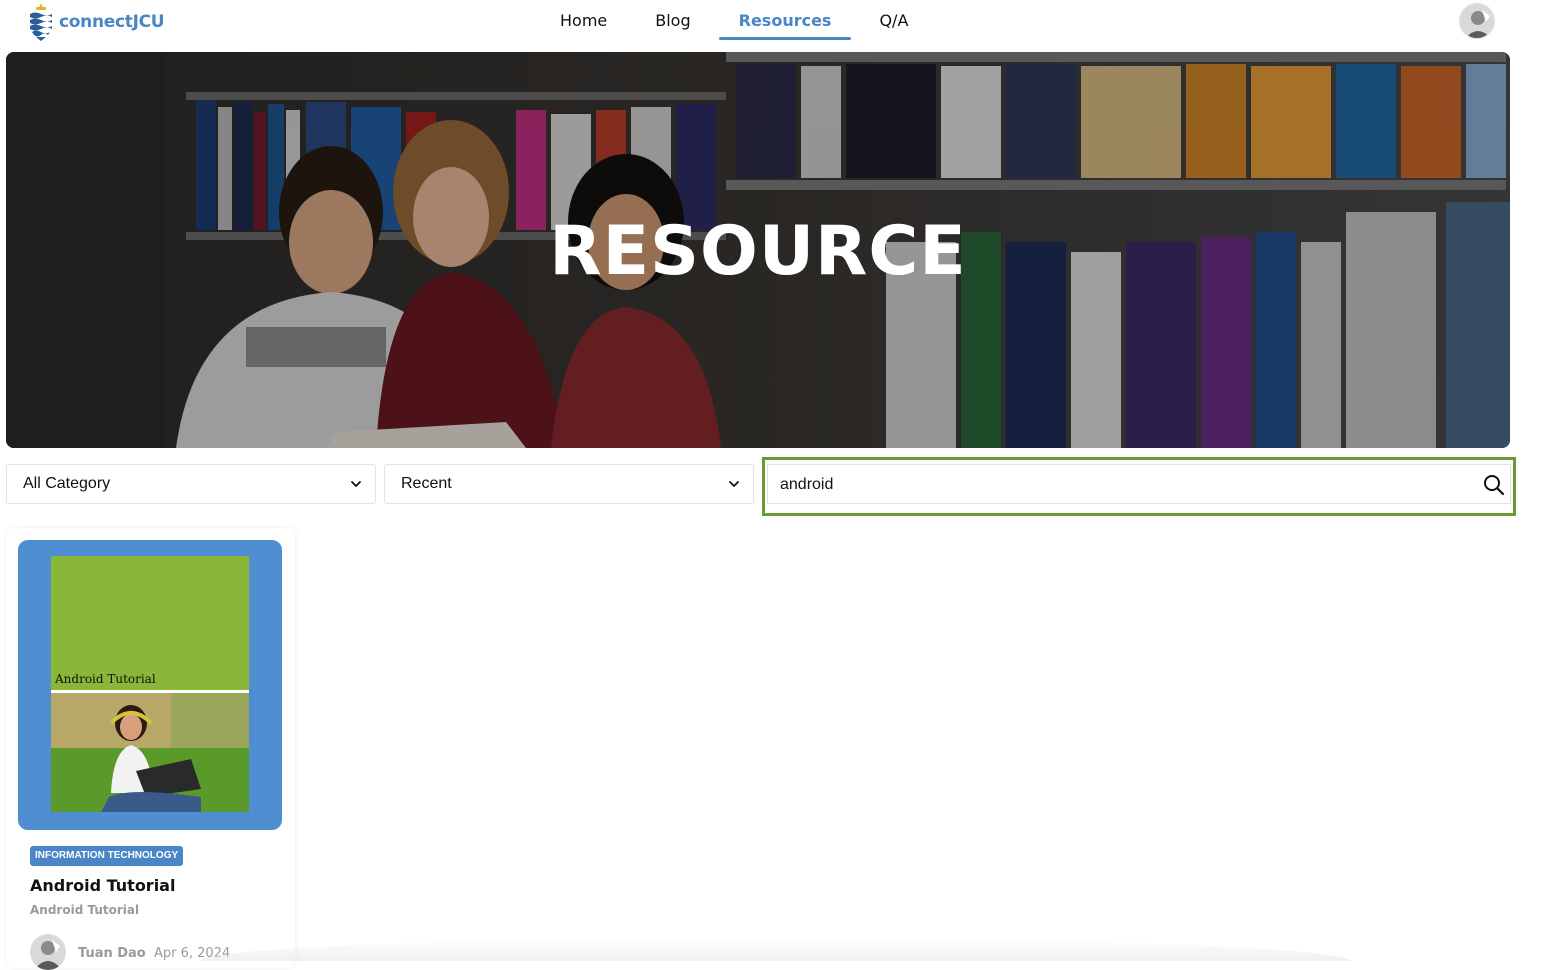 The image size is (1562, 970). I want to click on resource-cover: Android Tutorial, so click(150, 685).